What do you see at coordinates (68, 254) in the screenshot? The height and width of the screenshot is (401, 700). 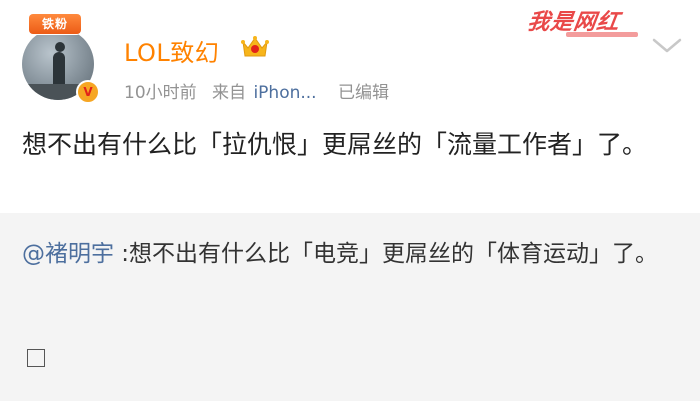 I see `repost-mention-link: @褚明宇` at bounding box center [68, 254].